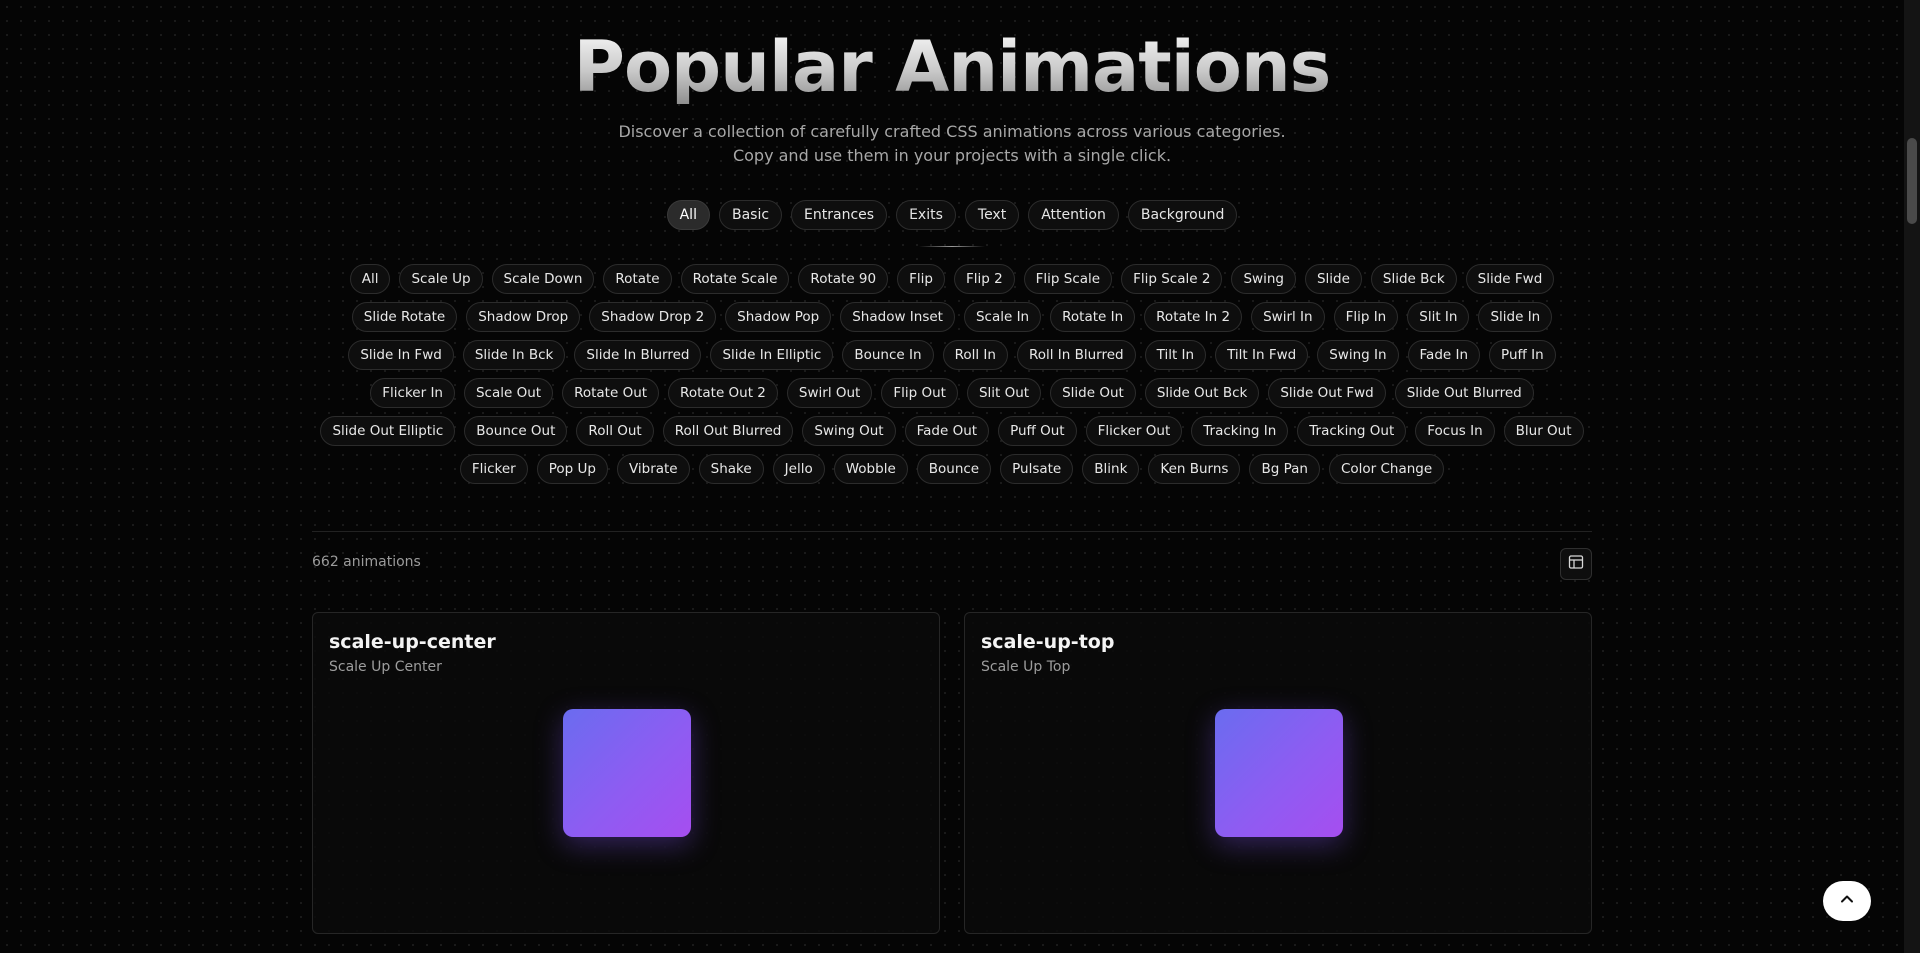 This screenshot has height=953, width=1920. What do you see at coordinates (1464, 393) in the screenshot?
I see `sub-category-chip: Slide Out Blurred` at bounding box center [1464, 393].